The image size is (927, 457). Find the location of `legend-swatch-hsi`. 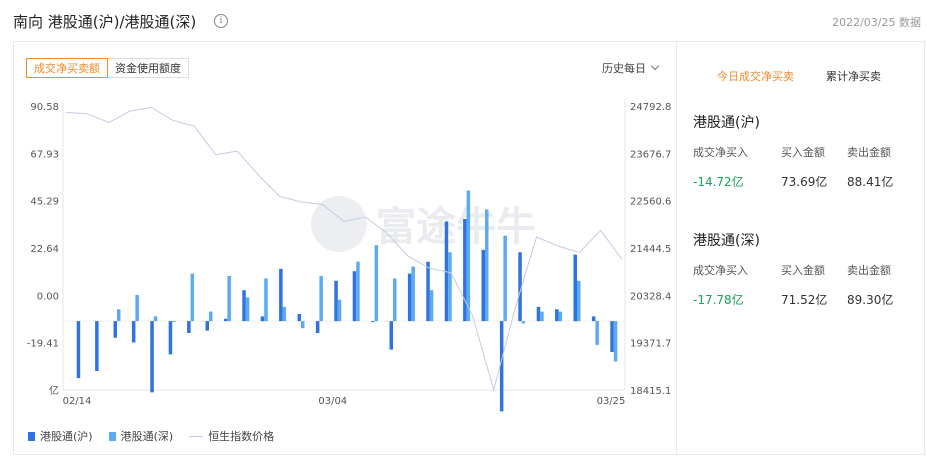

legend-swatch-hsi is located at coordinates (196, 436).